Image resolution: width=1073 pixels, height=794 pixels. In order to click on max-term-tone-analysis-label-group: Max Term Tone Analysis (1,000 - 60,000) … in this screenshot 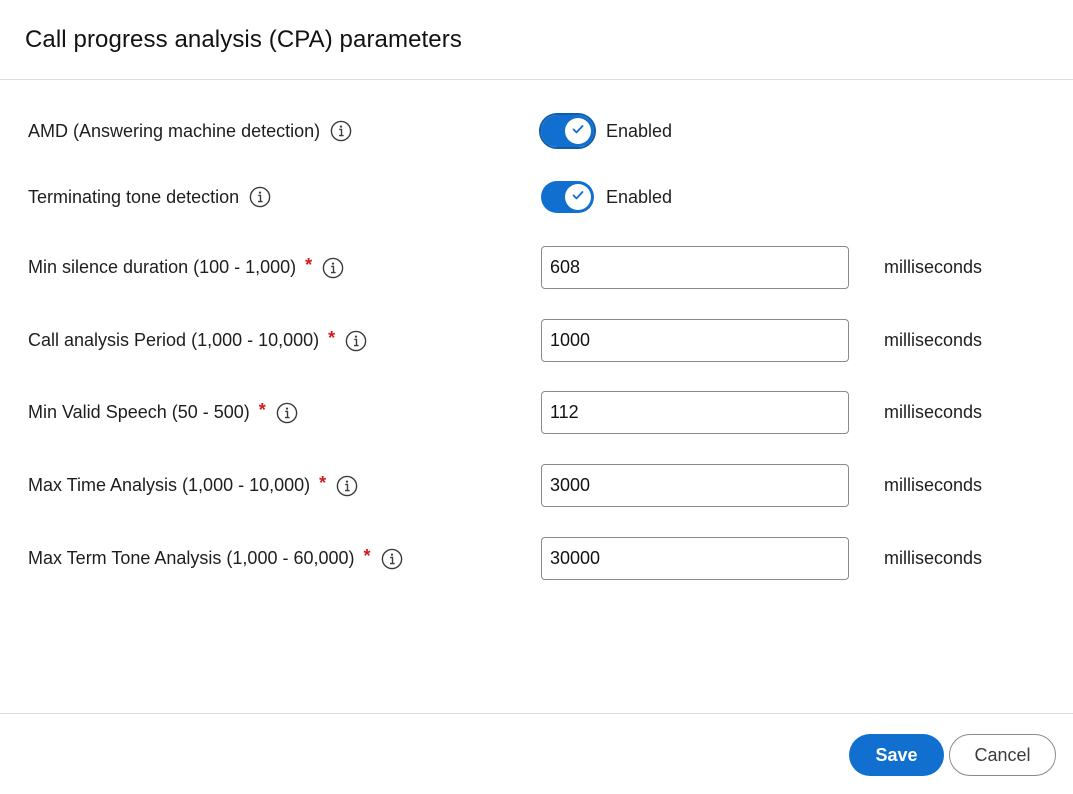, I will do `click(215, 558)`.